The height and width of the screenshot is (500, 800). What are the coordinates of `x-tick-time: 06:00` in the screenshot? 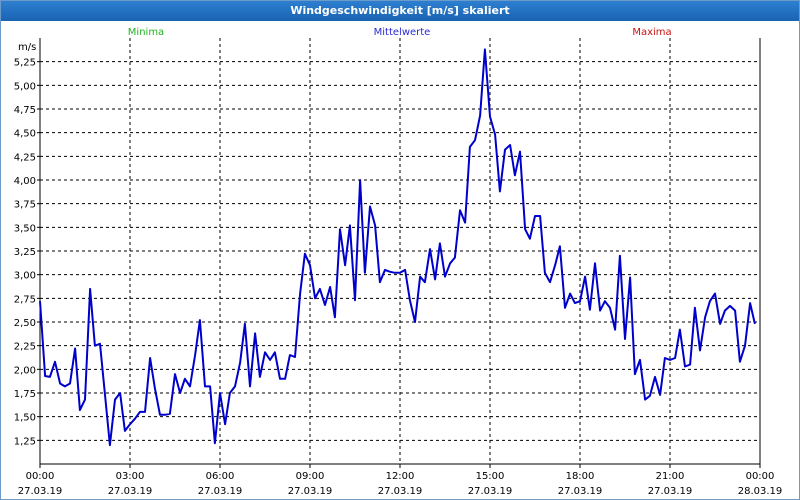 It's located at (220, 476).